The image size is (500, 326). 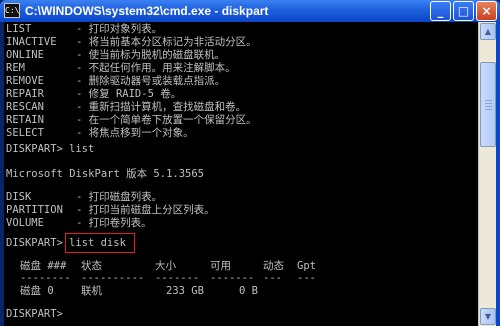 What do you see at coordinates (147, 11) in the screenshot?
I see `window-title: C:\WINDOWS\system32\cmd.exe - diskpart` at bounding box center [147, 11].